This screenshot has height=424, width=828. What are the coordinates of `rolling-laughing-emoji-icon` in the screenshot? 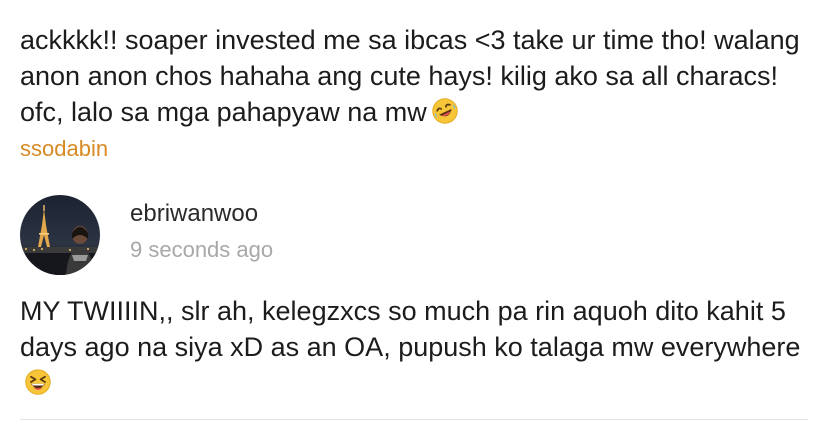 It's located at (445, 111).